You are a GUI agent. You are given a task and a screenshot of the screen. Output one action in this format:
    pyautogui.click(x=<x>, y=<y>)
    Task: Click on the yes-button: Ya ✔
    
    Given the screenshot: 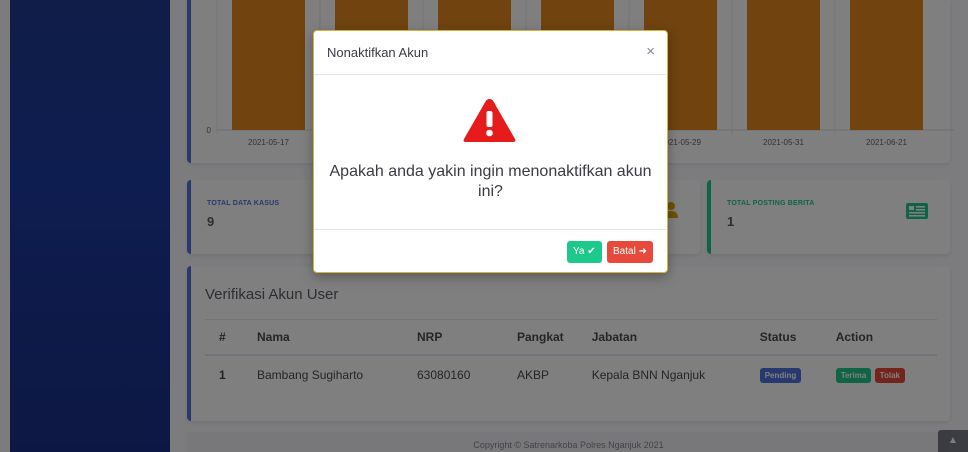 What is the action you would take?
    pyautogui.click(x=584, y=252)
    